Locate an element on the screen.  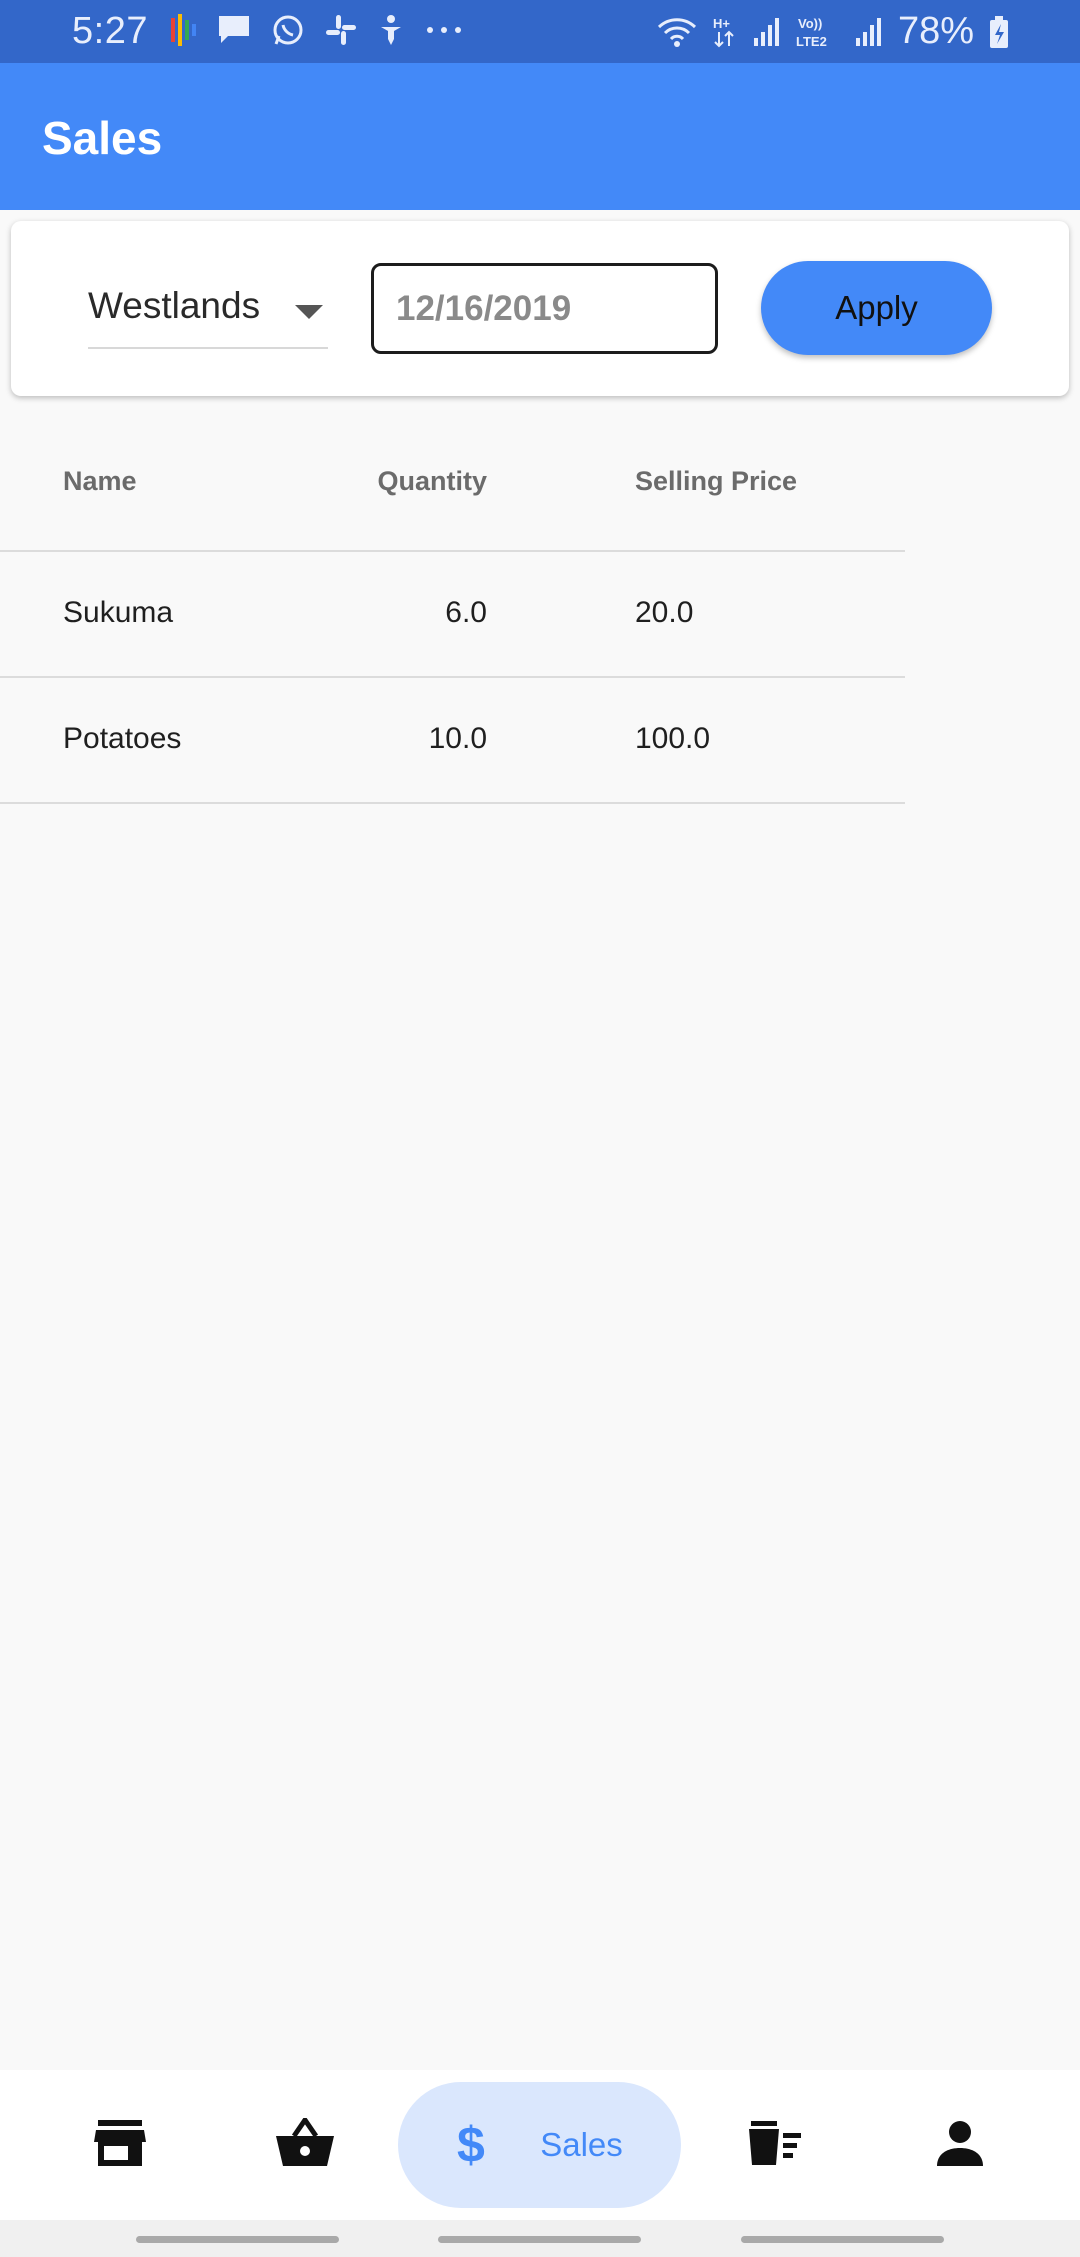
basket-icon is located at coordinates (305, 2144).